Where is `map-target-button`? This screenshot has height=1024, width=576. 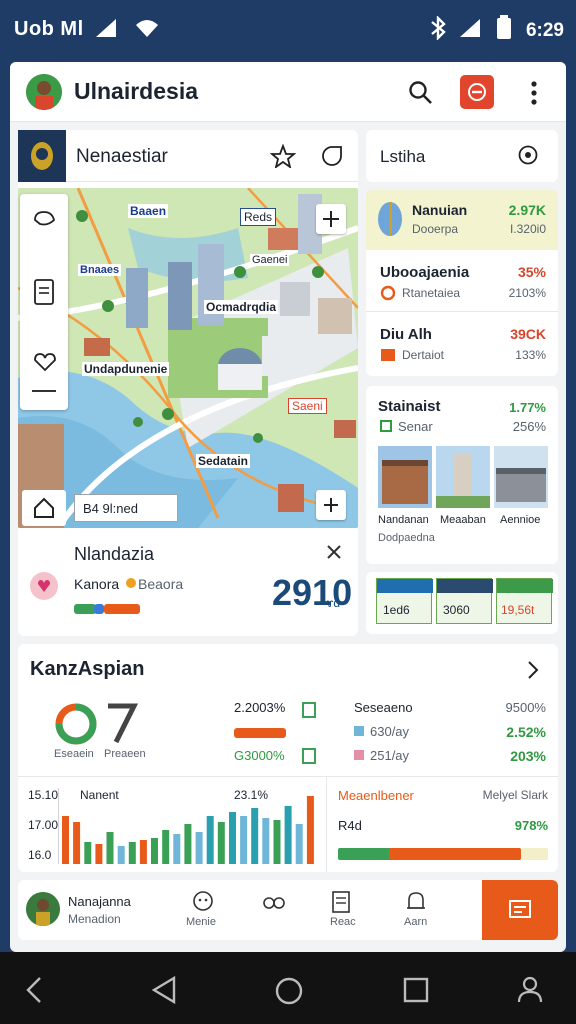
map-target-button is located at coordinates (331, 219).